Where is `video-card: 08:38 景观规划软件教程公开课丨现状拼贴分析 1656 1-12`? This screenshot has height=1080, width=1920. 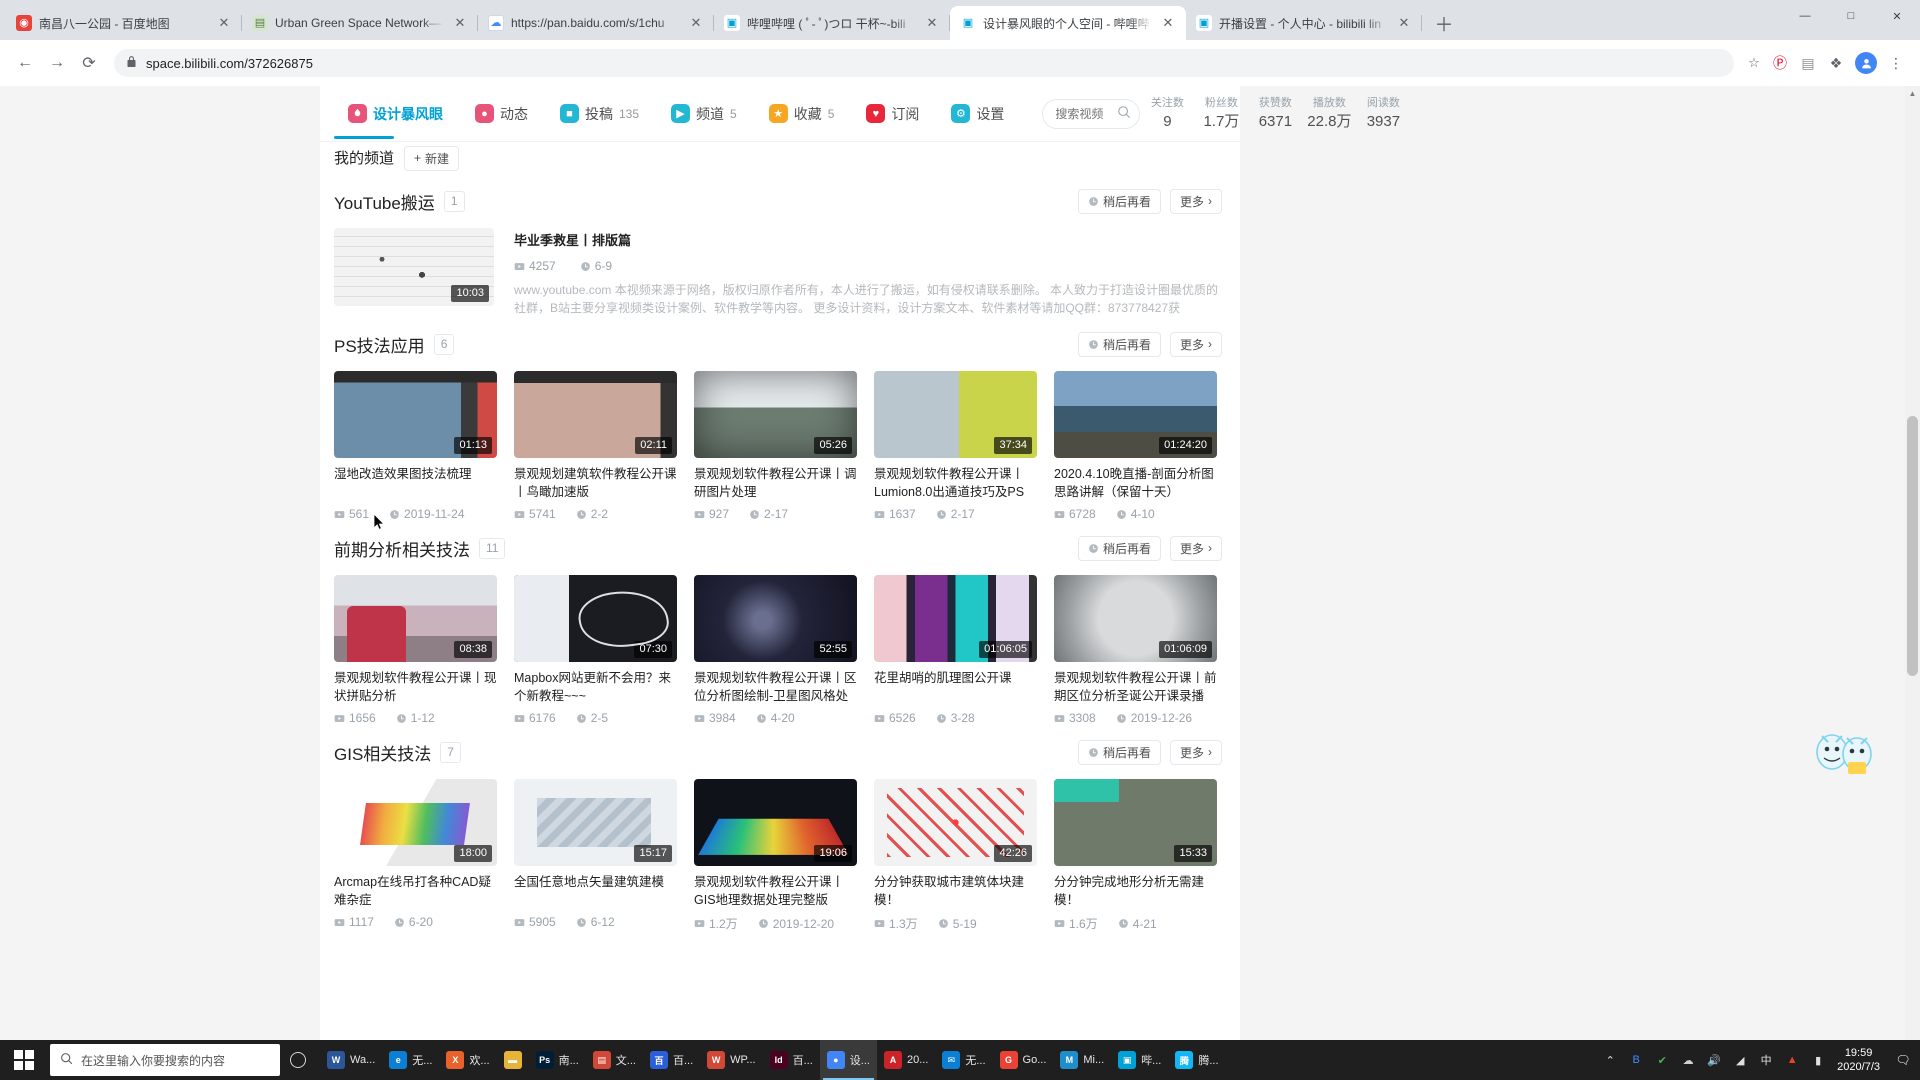
video-card: 08:38 景观规划软件教程公开课丨现状拼贴分析 1656 1-12 is located at coordinates (415, 650).